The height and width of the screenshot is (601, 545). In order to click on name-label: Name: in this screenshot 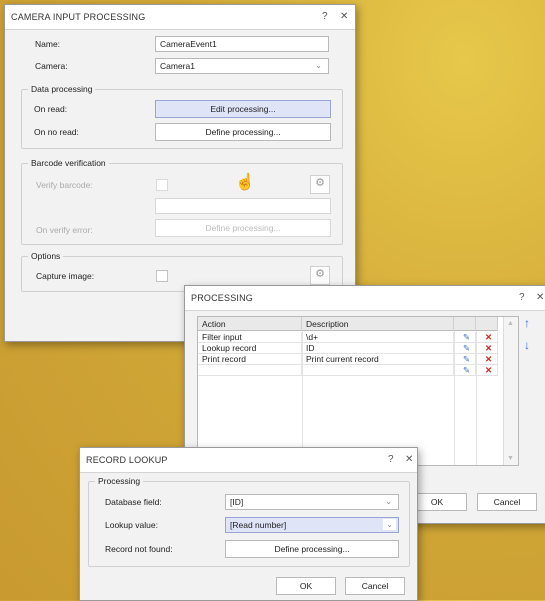, I will do `click(48, 44)`.